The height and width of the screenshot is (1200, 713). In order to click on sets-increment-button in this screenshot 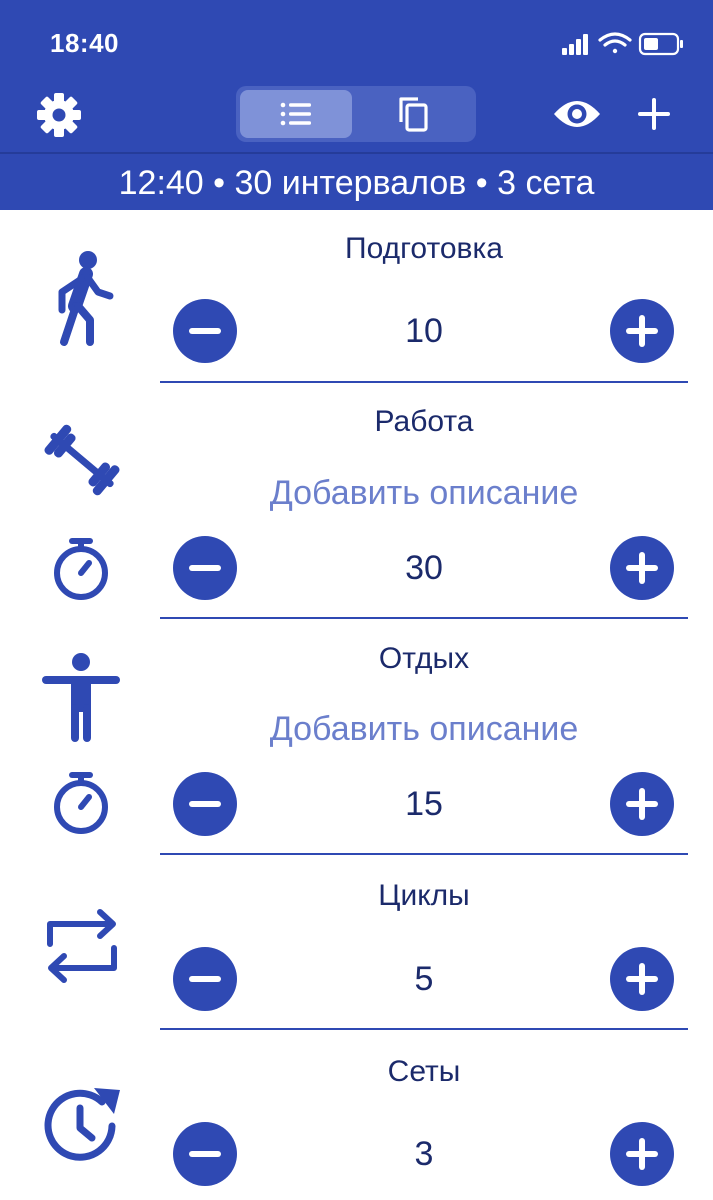, I will do `click(642, 1154)`.